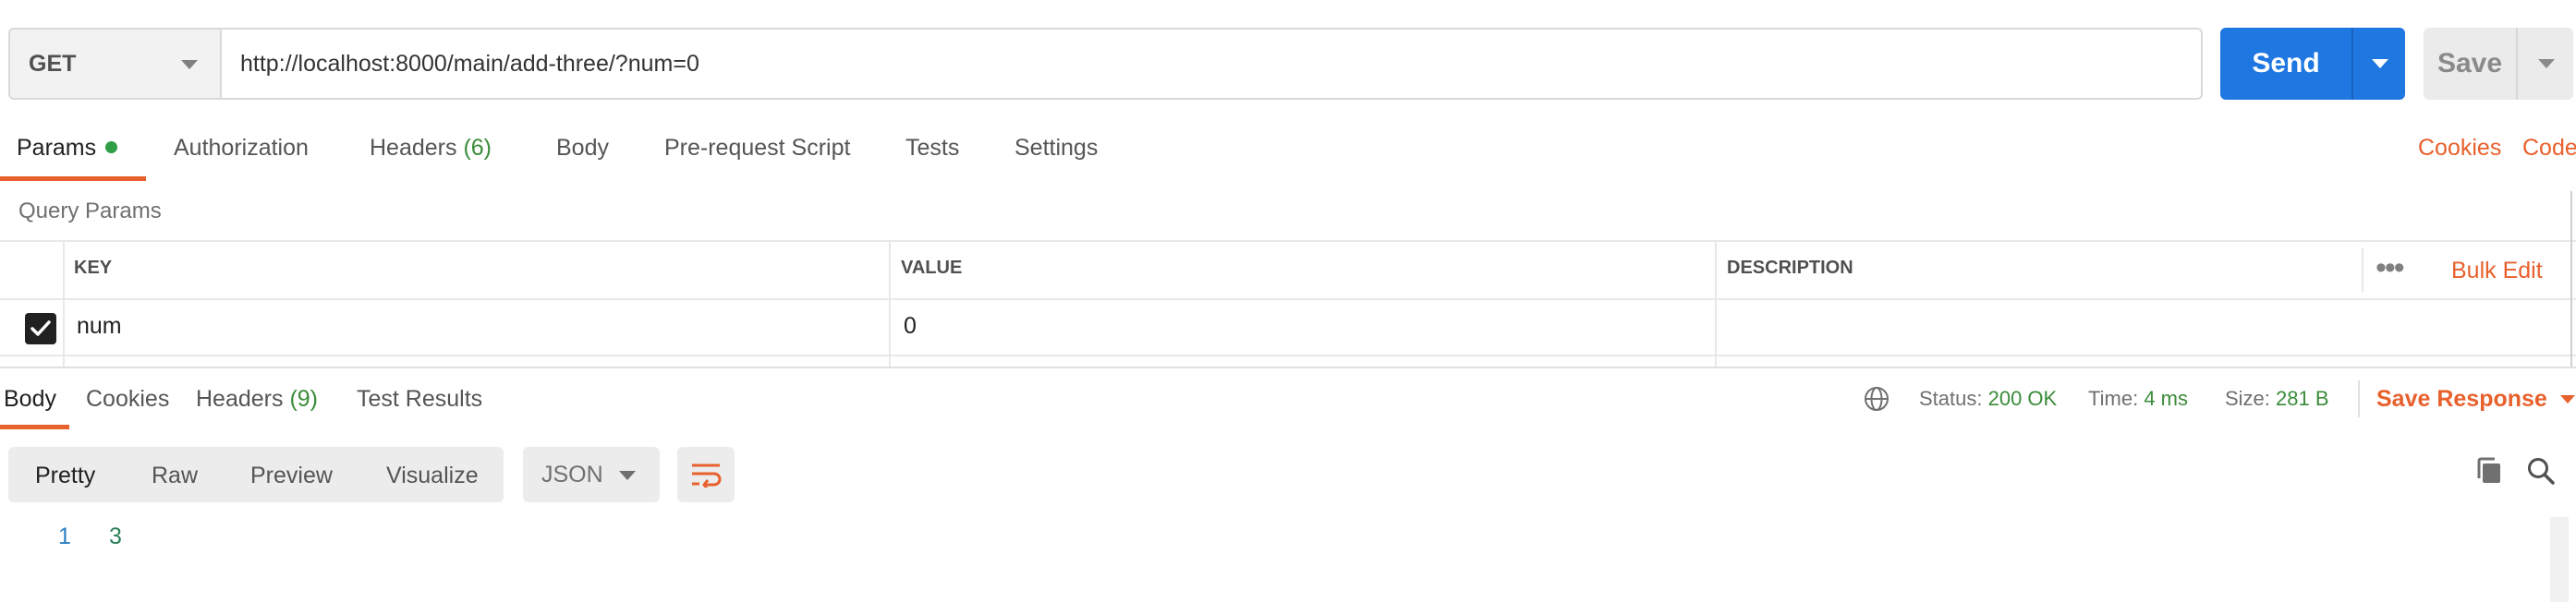 This screenshot has width=2576, height=602. Describe the element at coordinates (757, 148) in the screenshot. I see `tab-prerequest-script: Pre-request Script` at that location.